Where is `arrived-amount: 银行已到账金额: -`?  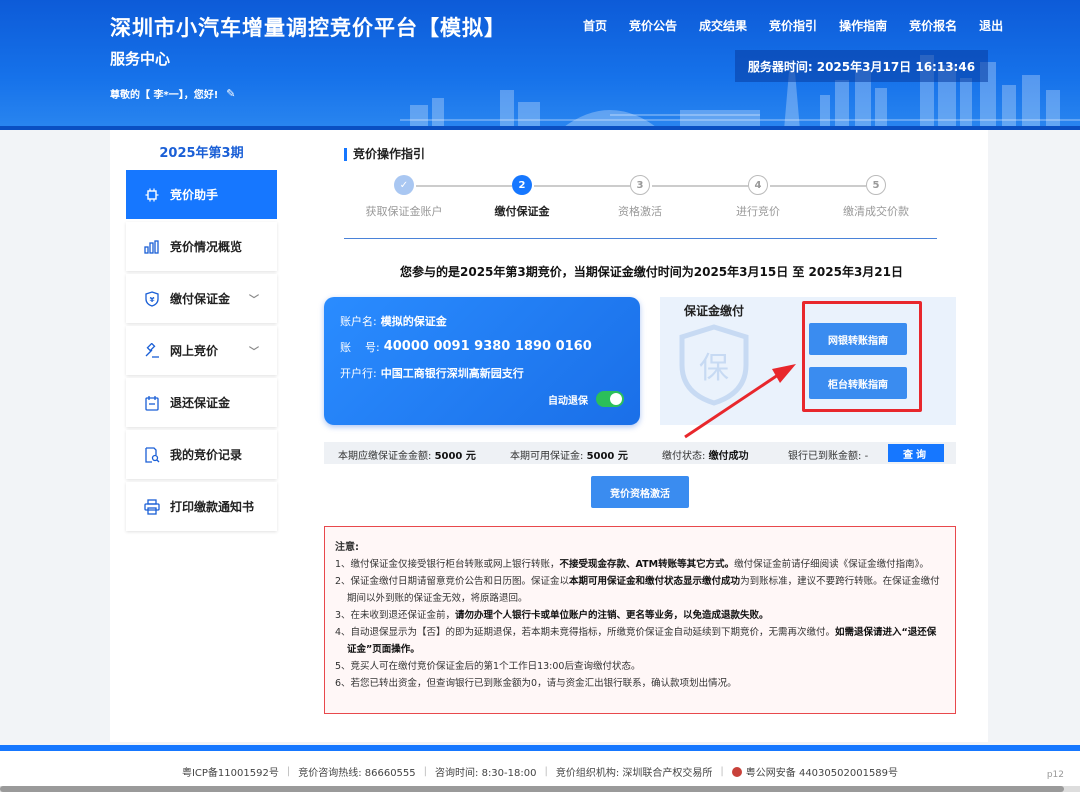 arrived-amount: 银行已到账金额: - is located at coordinates (828, 454).